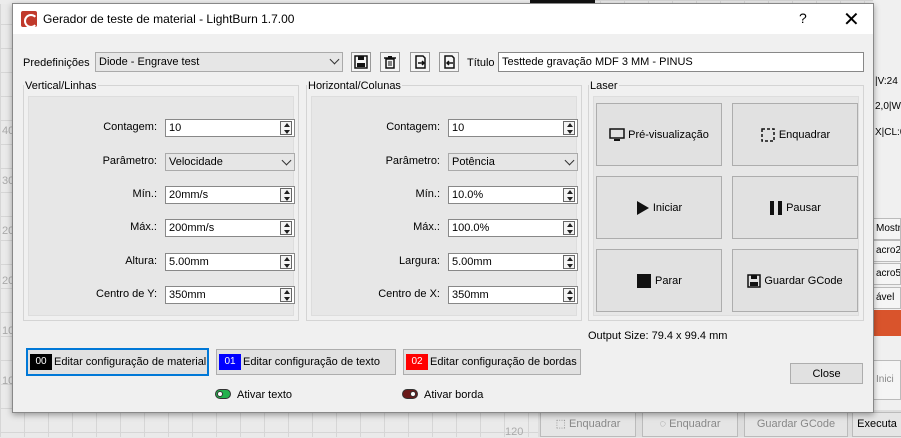 The width and height of the screenshot is (901, 438). I want to click on material-button-label: Editar configuração de material, so click(130, 362).